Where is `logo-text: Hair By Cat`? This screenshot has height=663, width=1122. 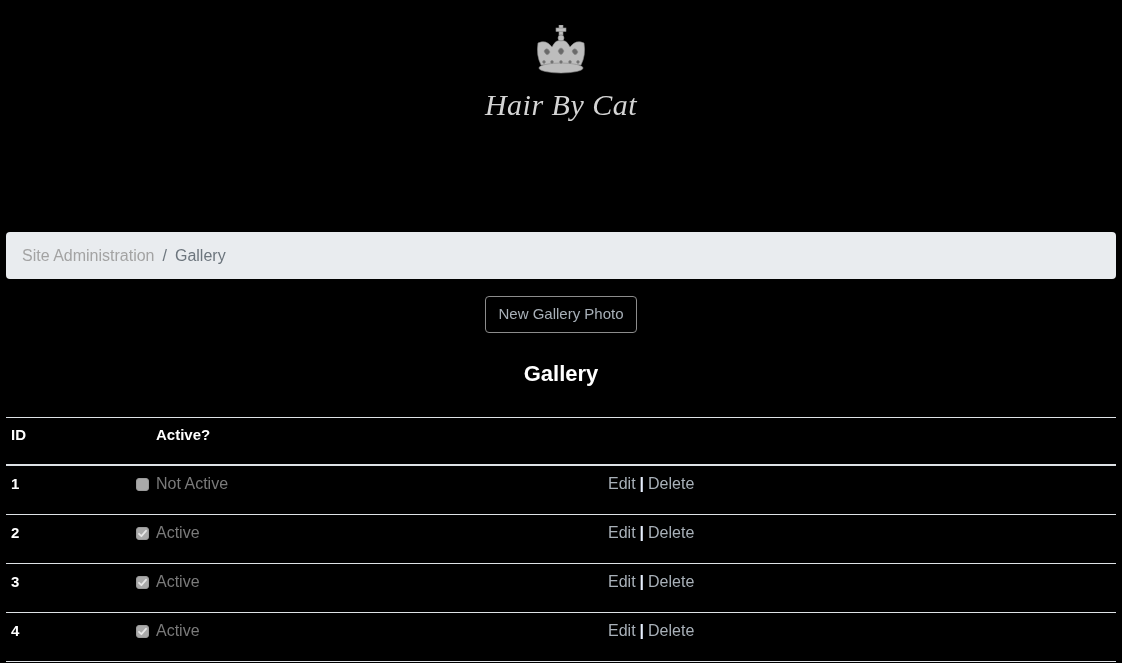 logo-text: Hair By Cat is located at coordinates (561, 105).